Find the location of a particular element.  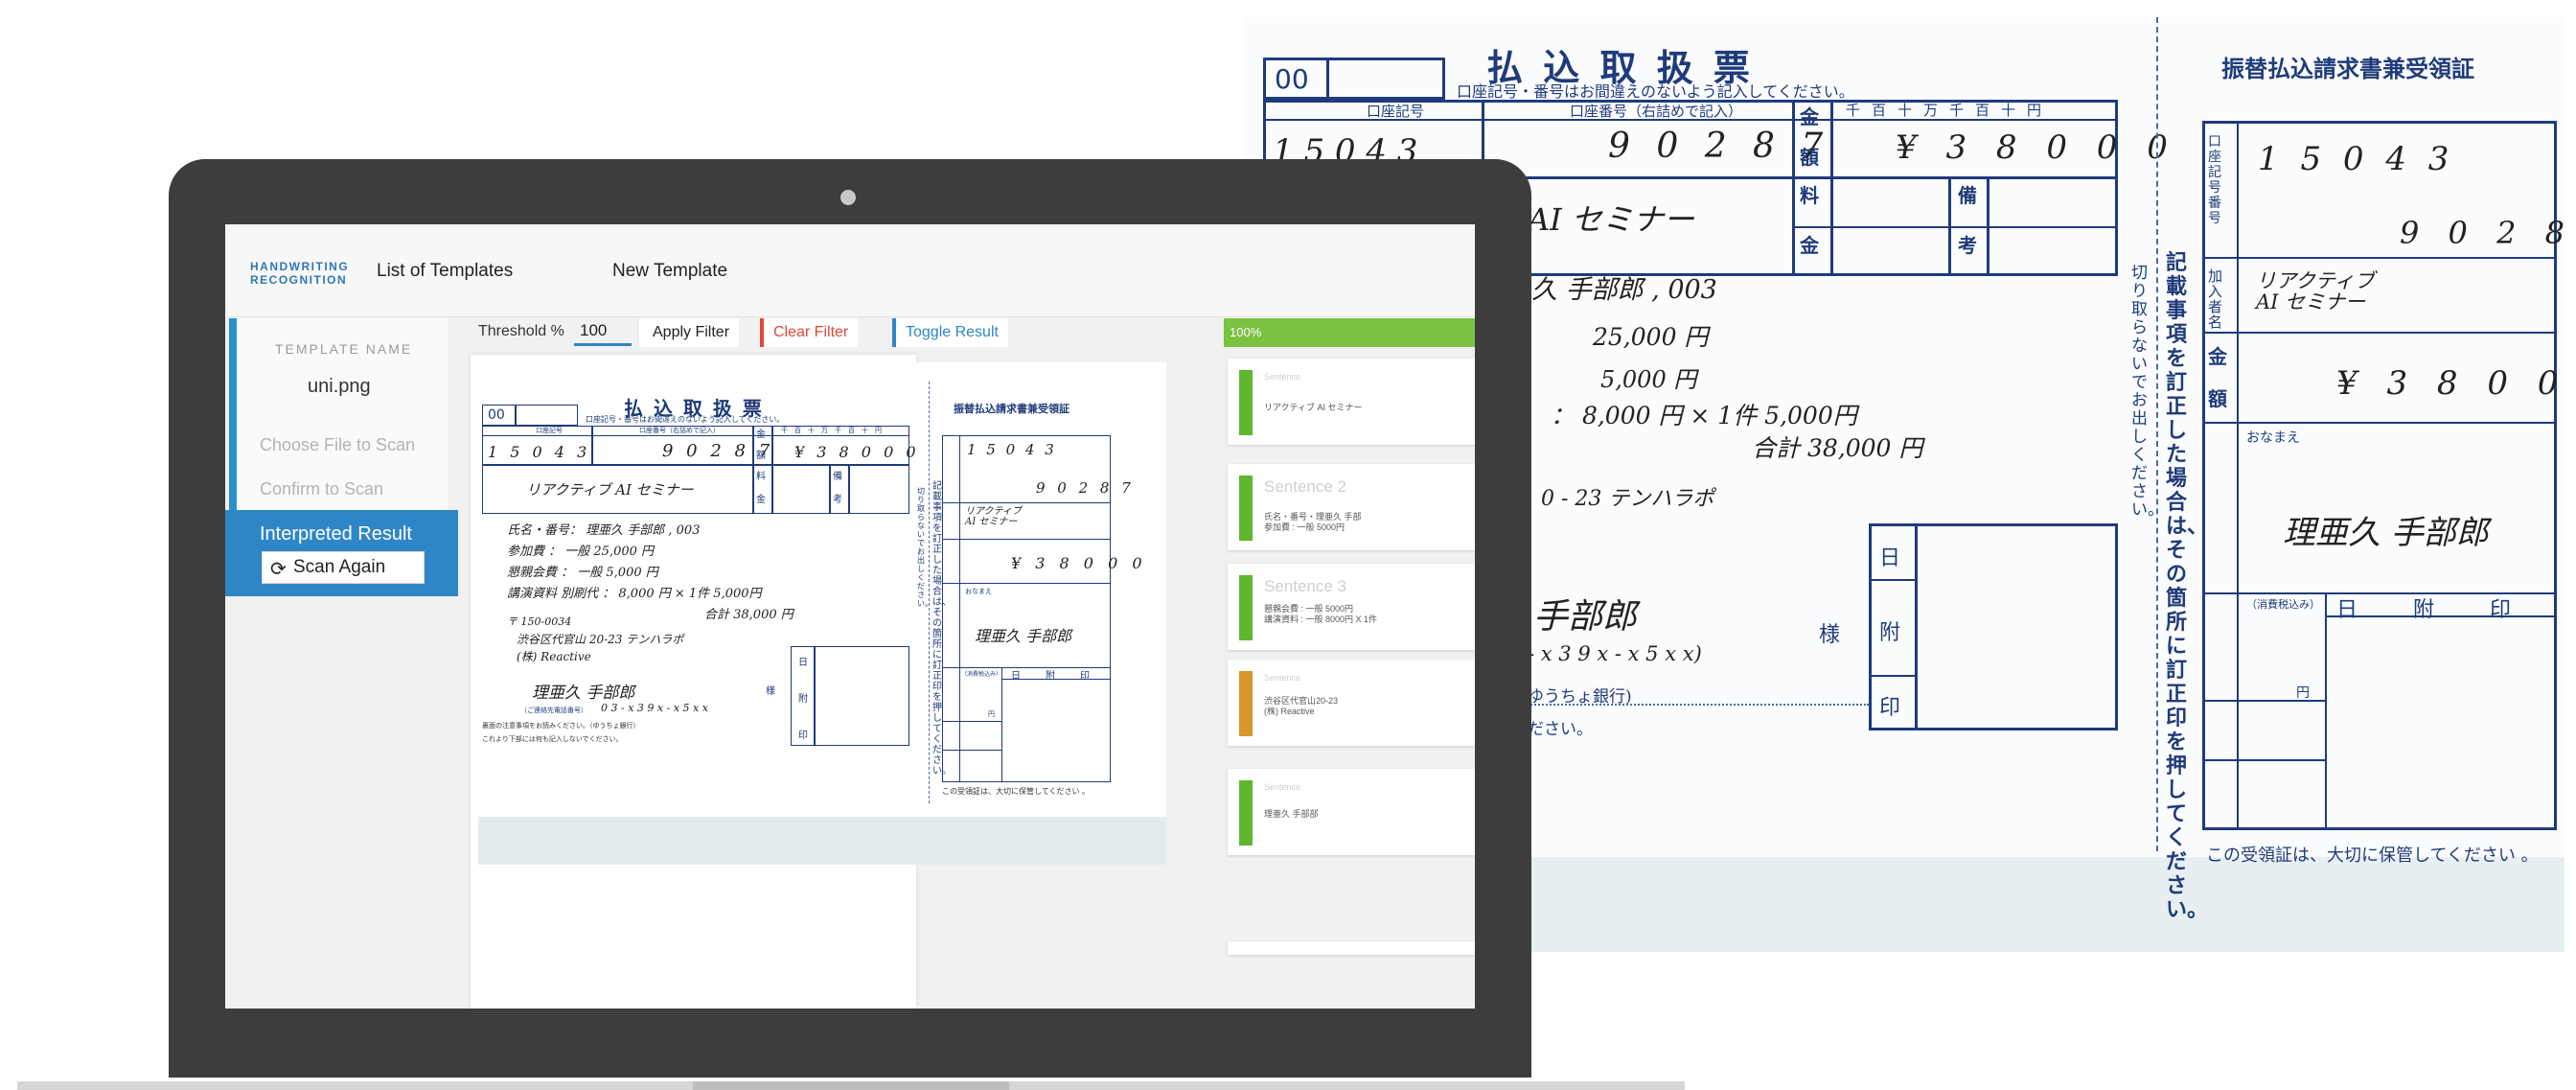

apply-filter-button: Apply Filter is located at coordinates (689, 332).